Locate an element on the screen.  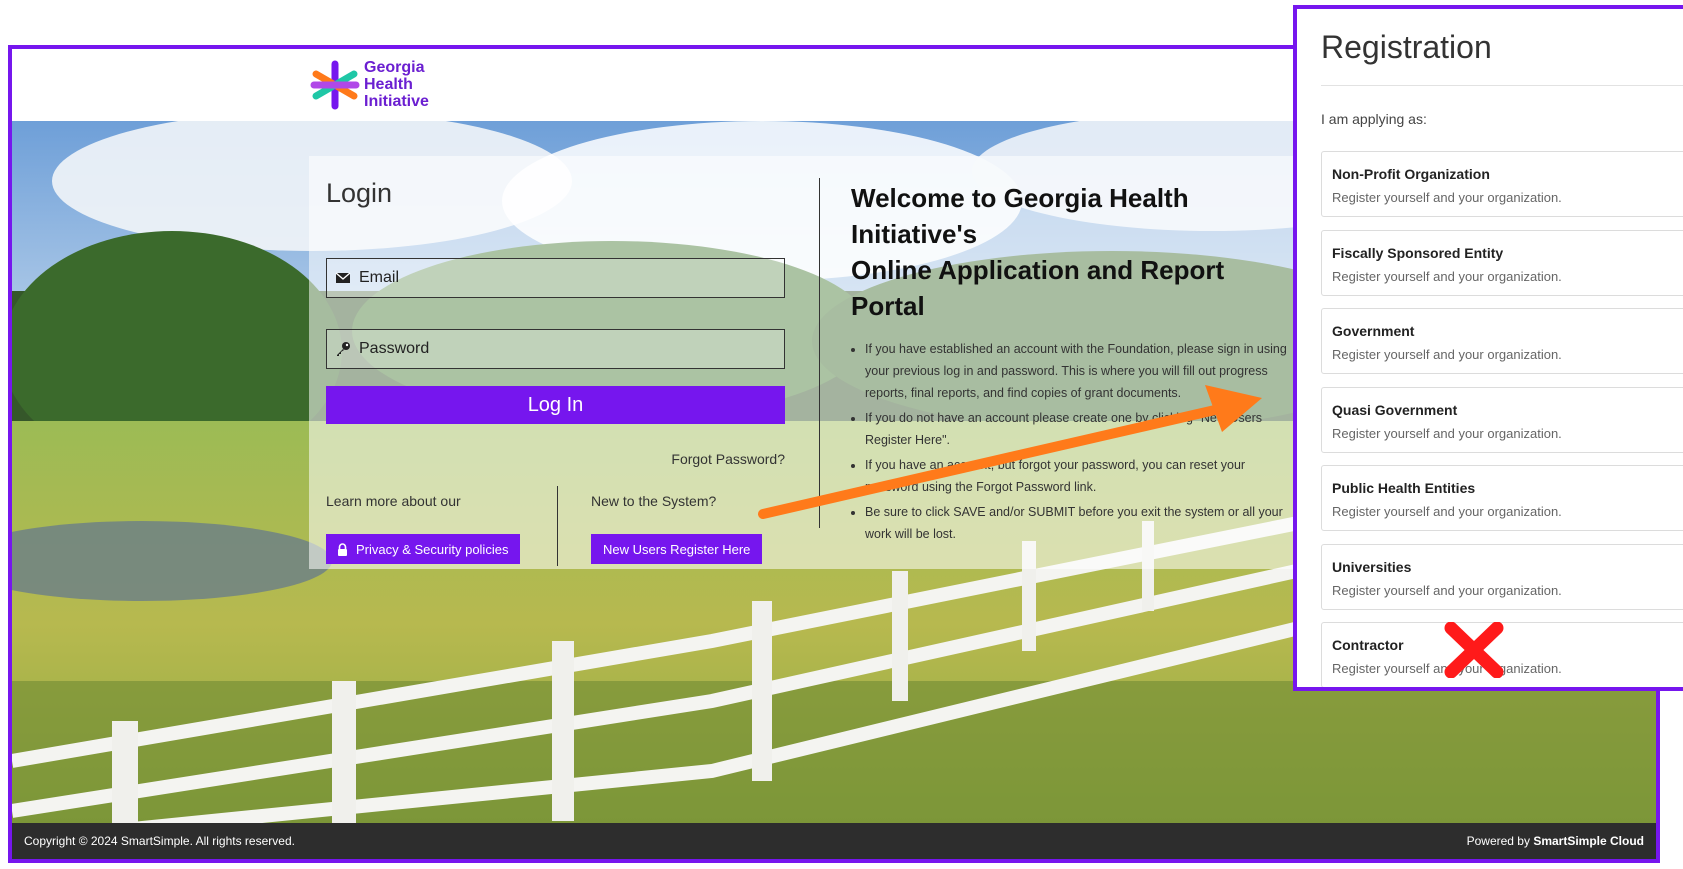
learn-more-label: Learn more about our is located at coordinates (393, 501).